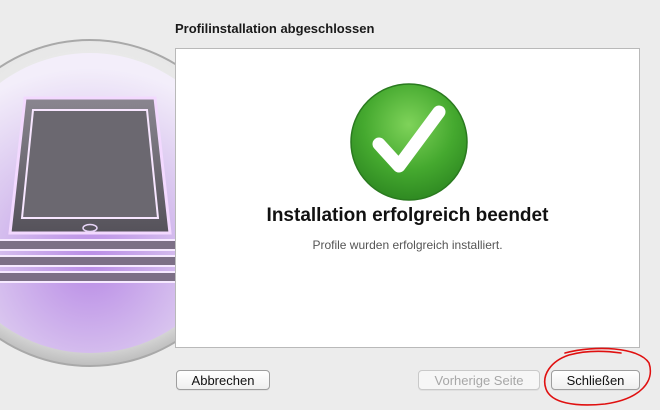 The image size is (660, 410). Describe the element at coordinates (275, 28) in the screenshot. I see `dialog-heading: Profilinstallation abgeschlossen` at that location.